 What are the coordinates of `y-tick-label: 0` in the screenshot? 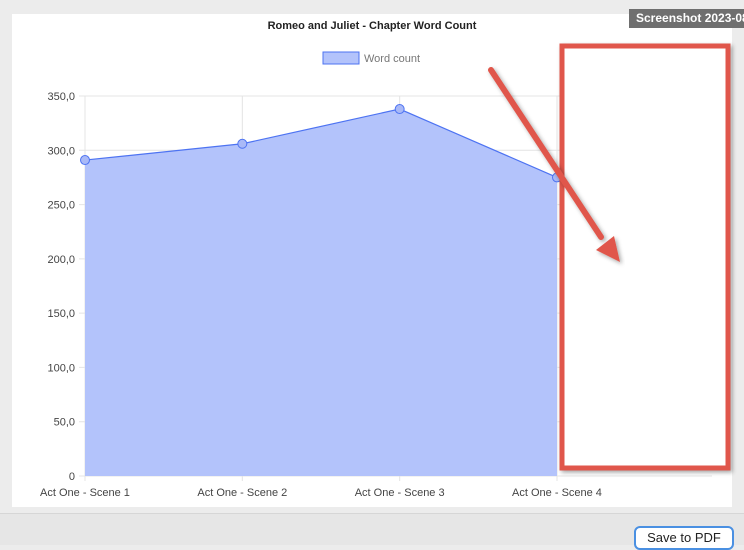 It's located at (72, 477).